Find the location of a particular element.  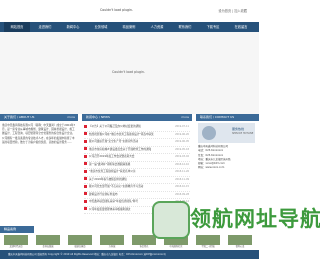

hotline-title: 服务热线 is located at coordinates (238, 129).